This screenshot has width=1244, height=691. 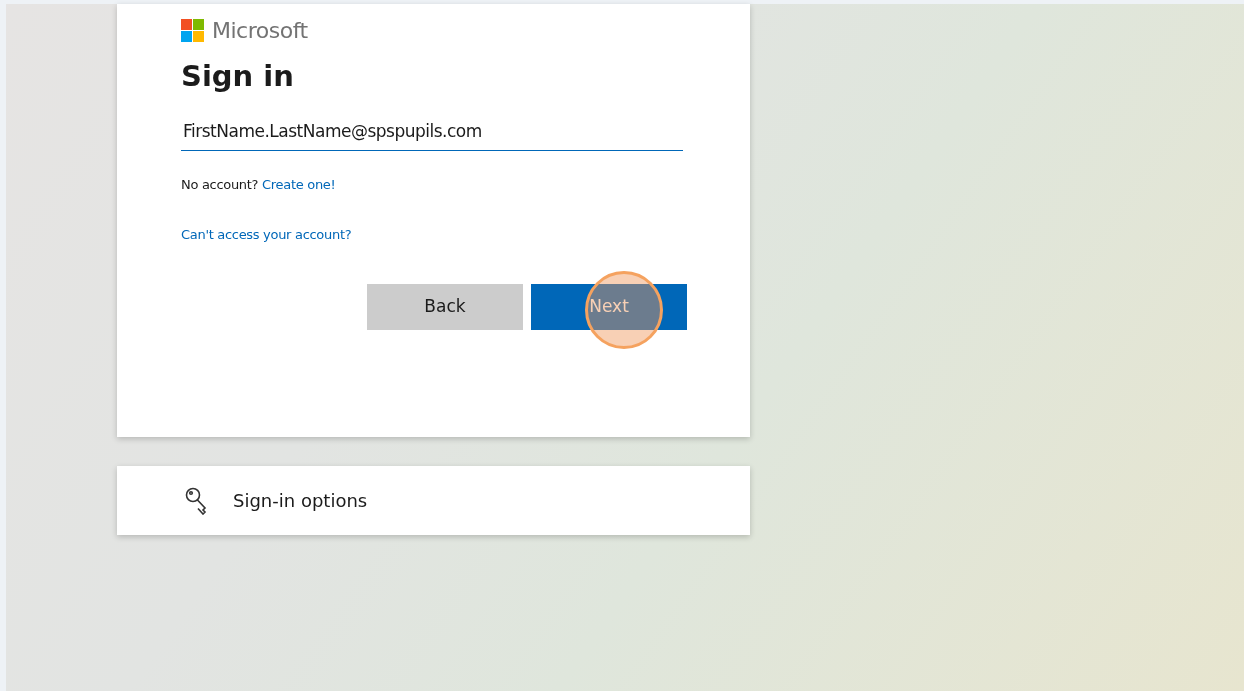 I want to click on brand-name: Microsoft, so click(x=260, y=31).